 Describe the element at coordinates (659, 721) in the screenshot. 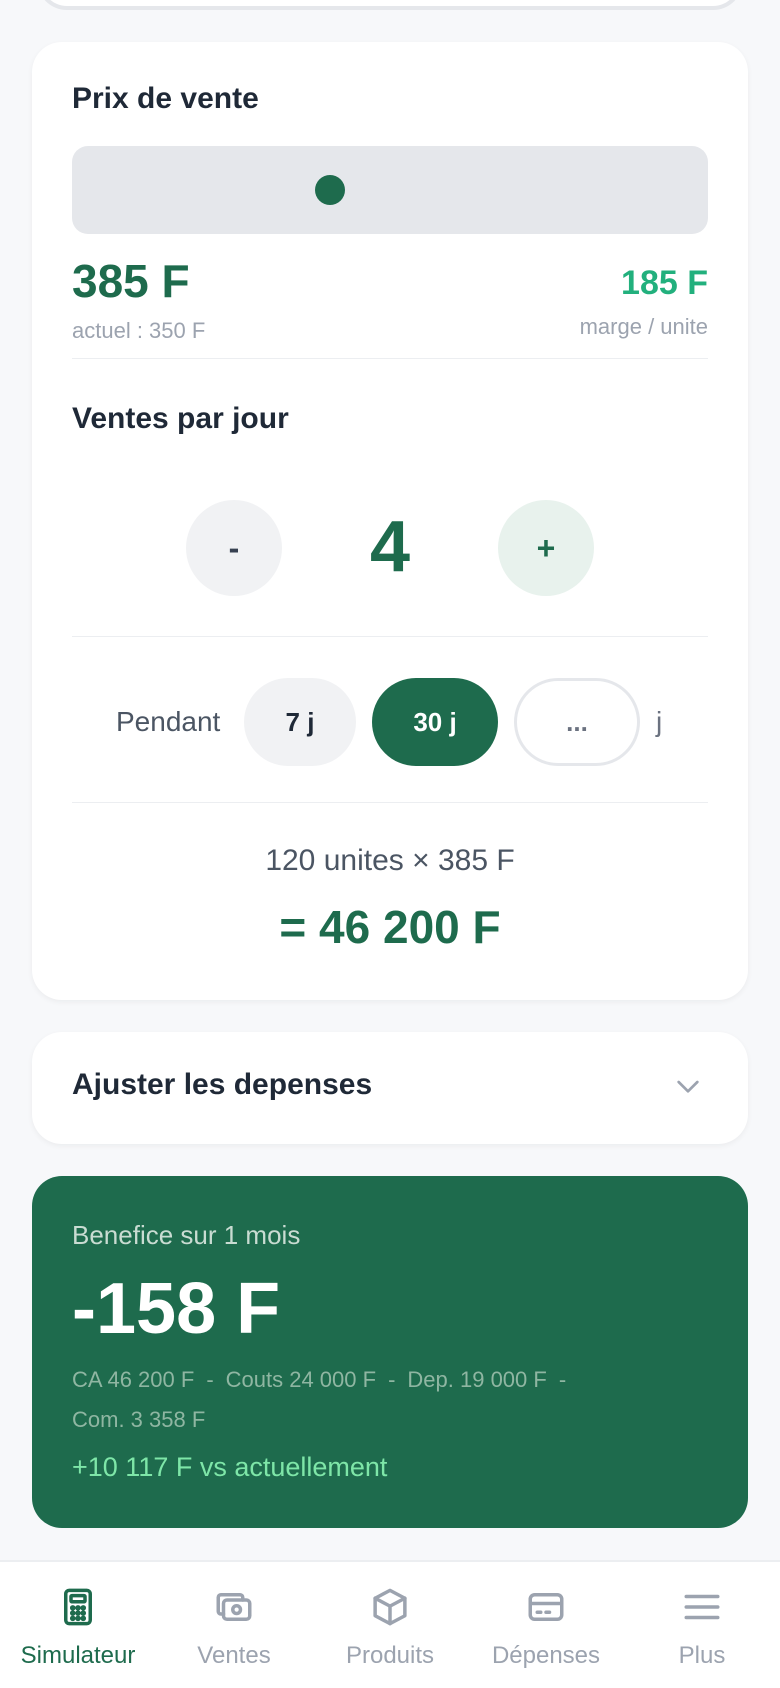

I see `duration-unit: j` at that location.